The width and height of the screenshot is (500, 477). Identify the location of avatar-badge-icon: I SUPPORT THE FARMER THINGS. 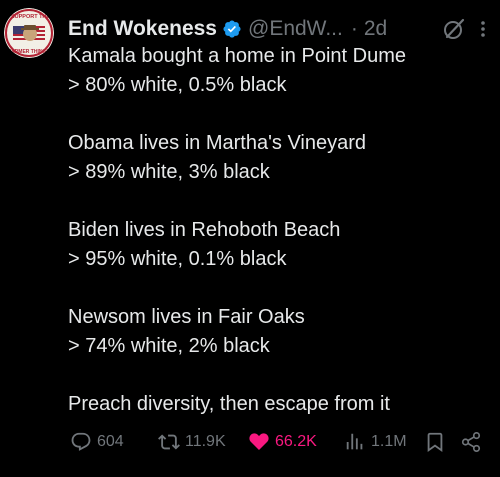
(29, 33).